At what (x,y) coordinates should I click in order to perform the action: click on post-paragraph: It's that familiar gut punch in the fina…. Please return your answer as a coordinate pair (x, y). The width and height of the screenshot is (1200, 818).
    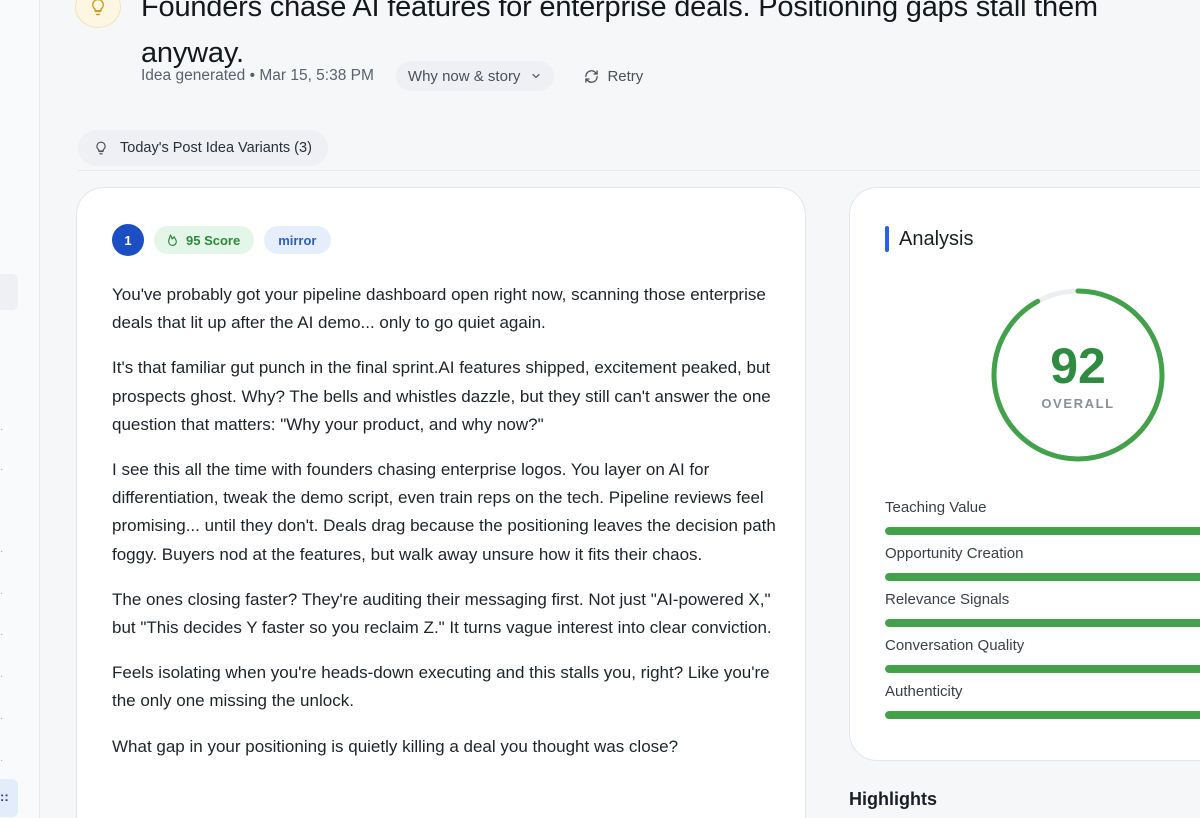
    Looking at the image, I should click on (441, 396).